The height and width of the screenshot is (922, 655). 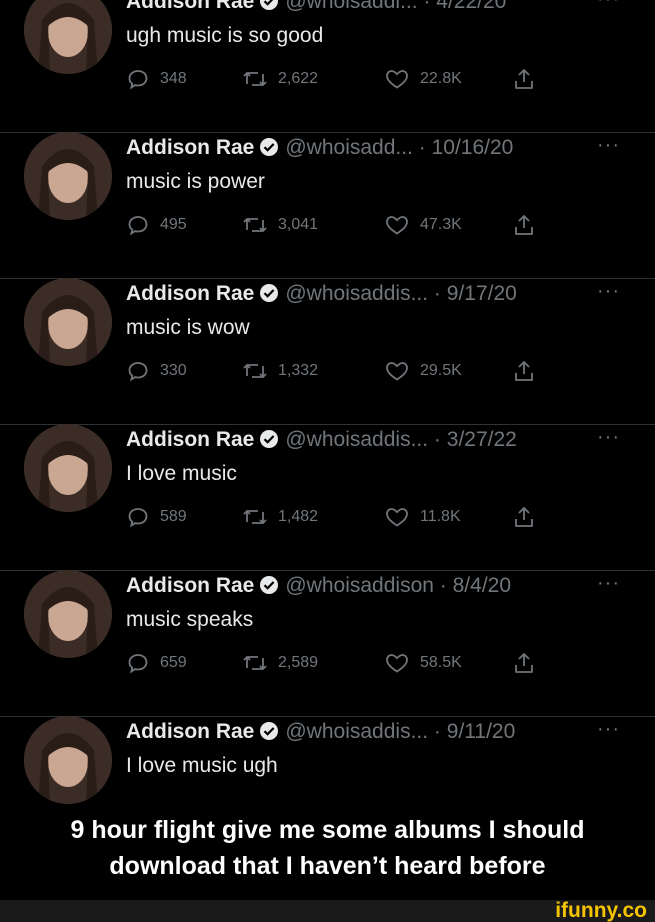 What do you see at coordinates (156, 79) in the screenshot?
I see `reply-button: 348` at bounding box center [156, 79].